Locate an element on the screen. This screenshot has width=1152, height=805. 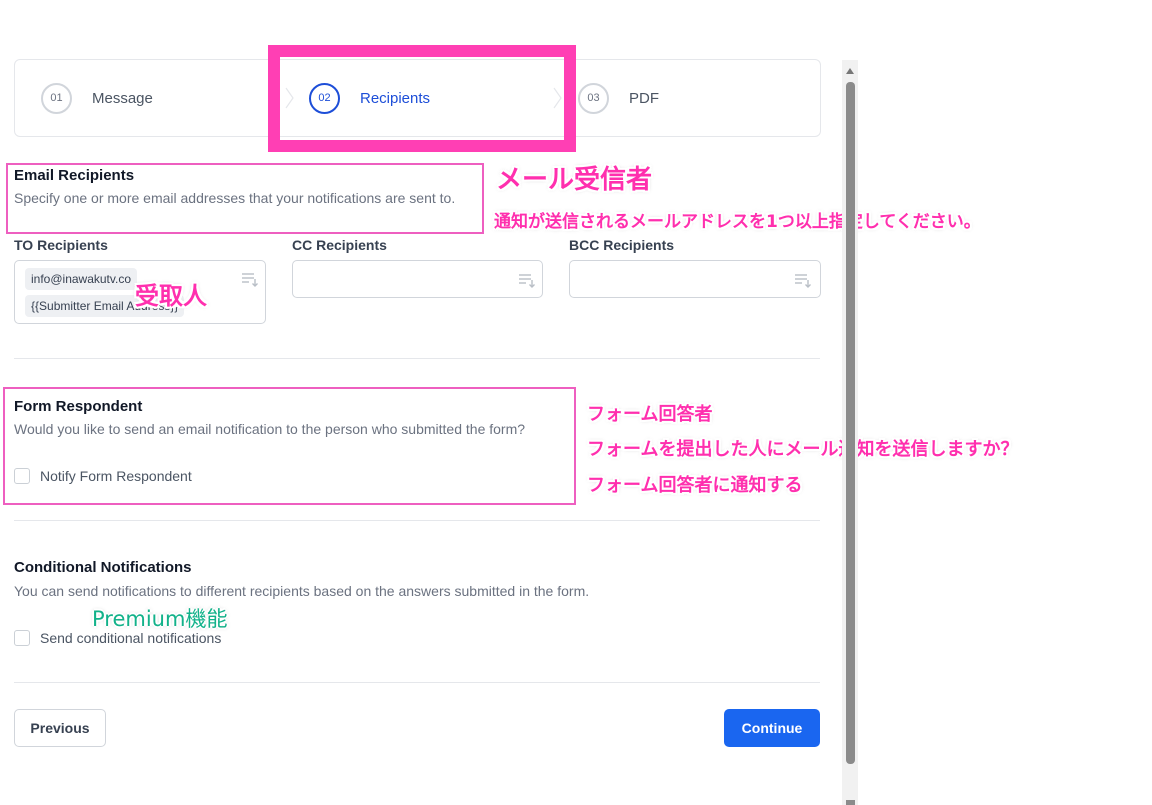
annotation-respondent-title-jp: フォーム回答者 is located at coordinates (650, 414).